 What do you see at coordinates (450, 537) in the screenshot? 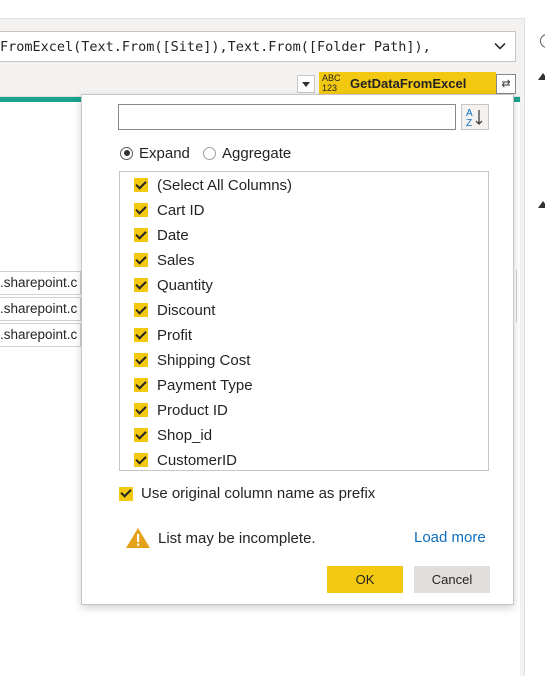
I see `load-more-link: Load more` at bounding box center [450, 537].